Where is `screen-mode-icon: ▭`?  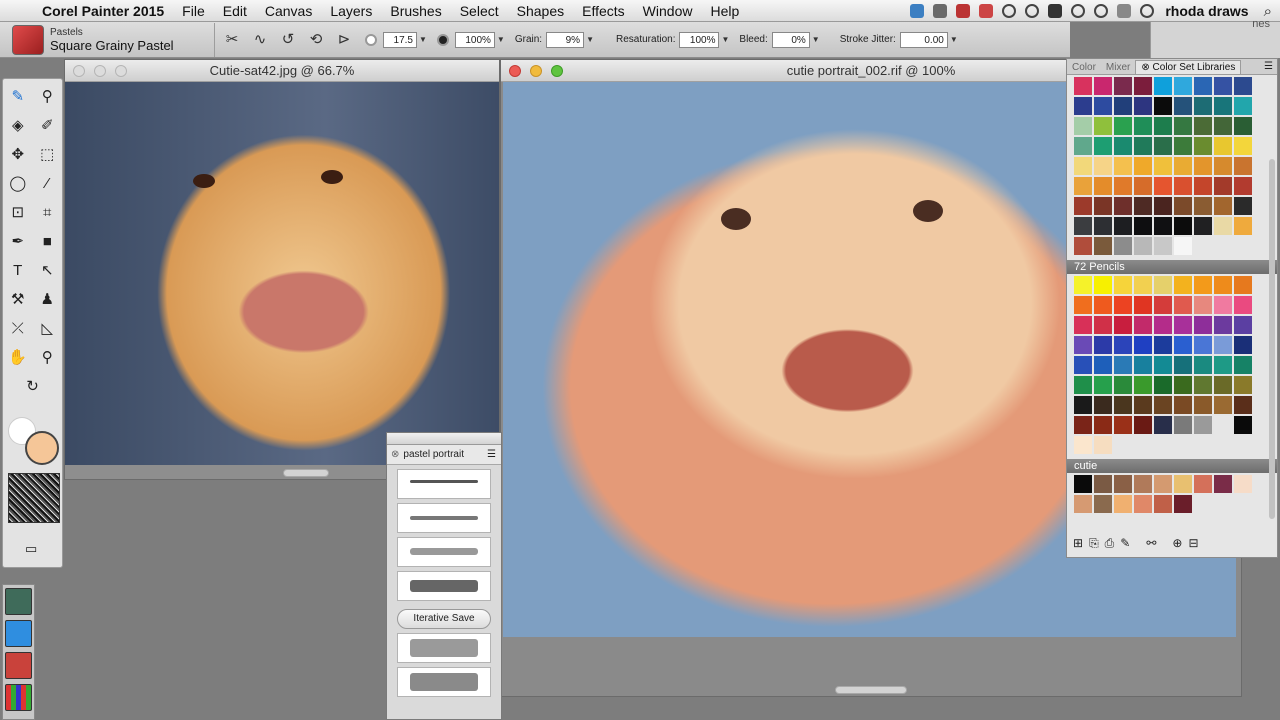
screen-mode-icon: ▭ is located at coordinates (31, 549).